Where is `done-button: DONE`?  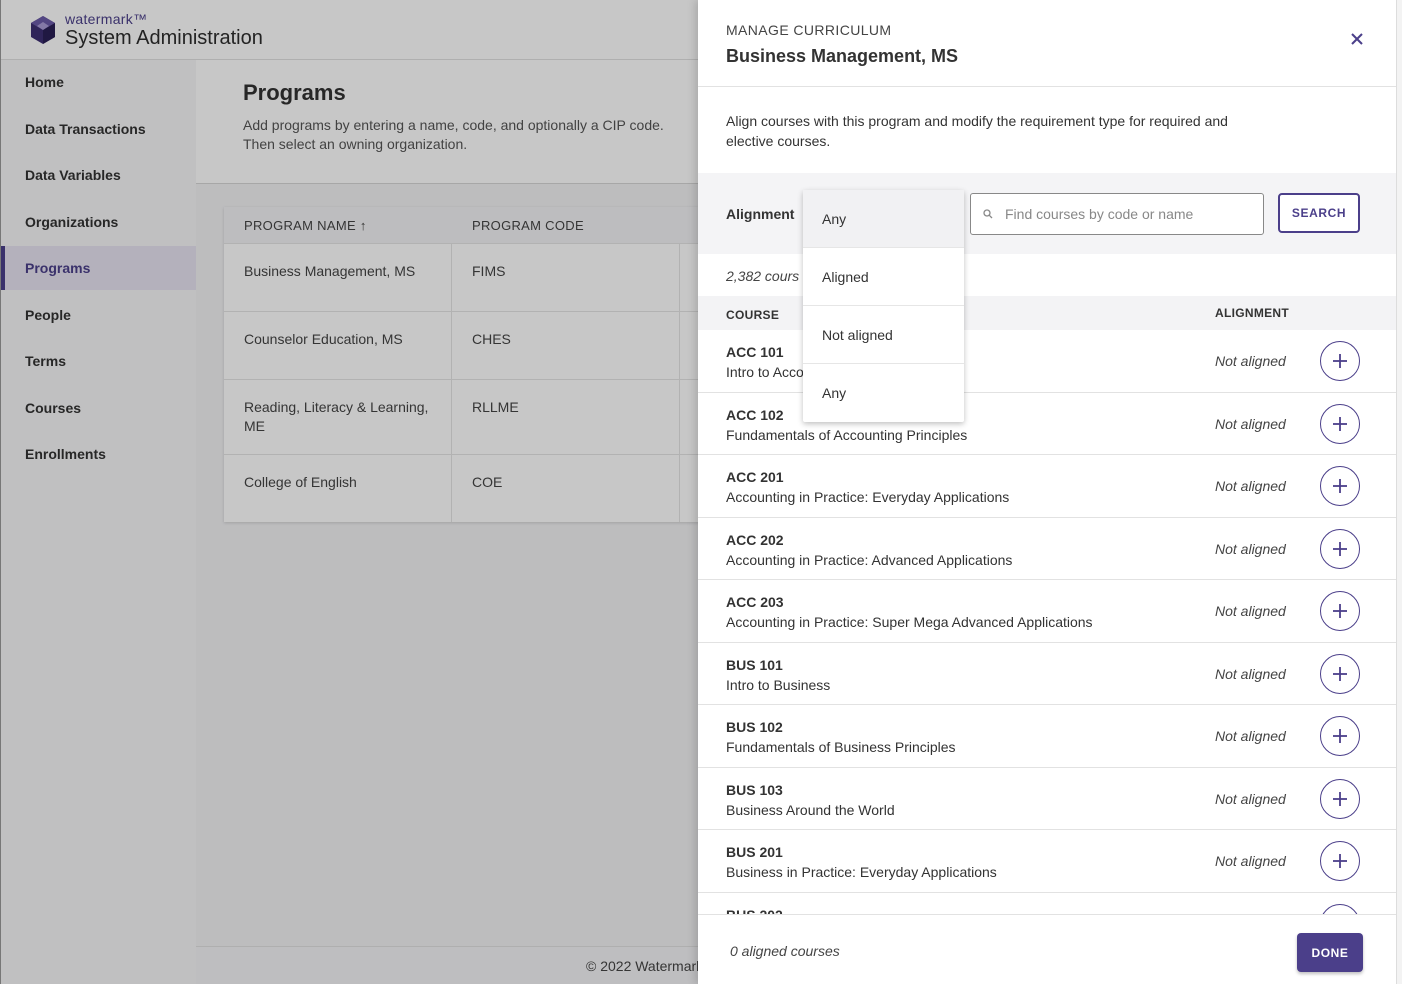
done-button: DONE is located at coordinates (1330, 952).